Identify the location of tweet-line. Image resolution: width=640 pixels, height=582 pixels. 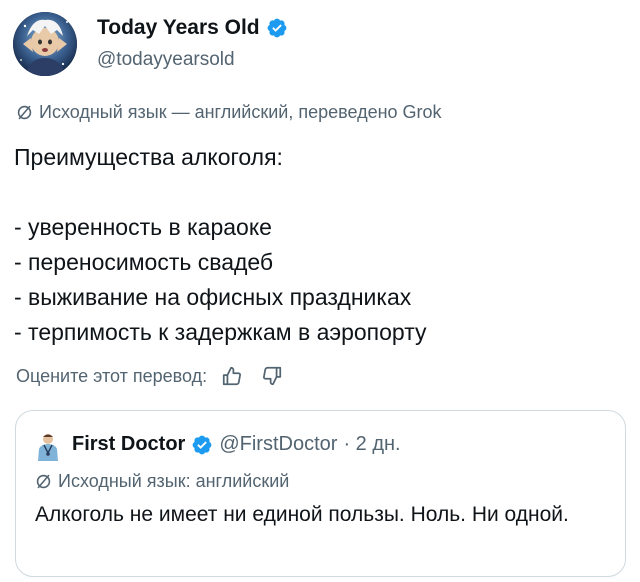
(220, 192).